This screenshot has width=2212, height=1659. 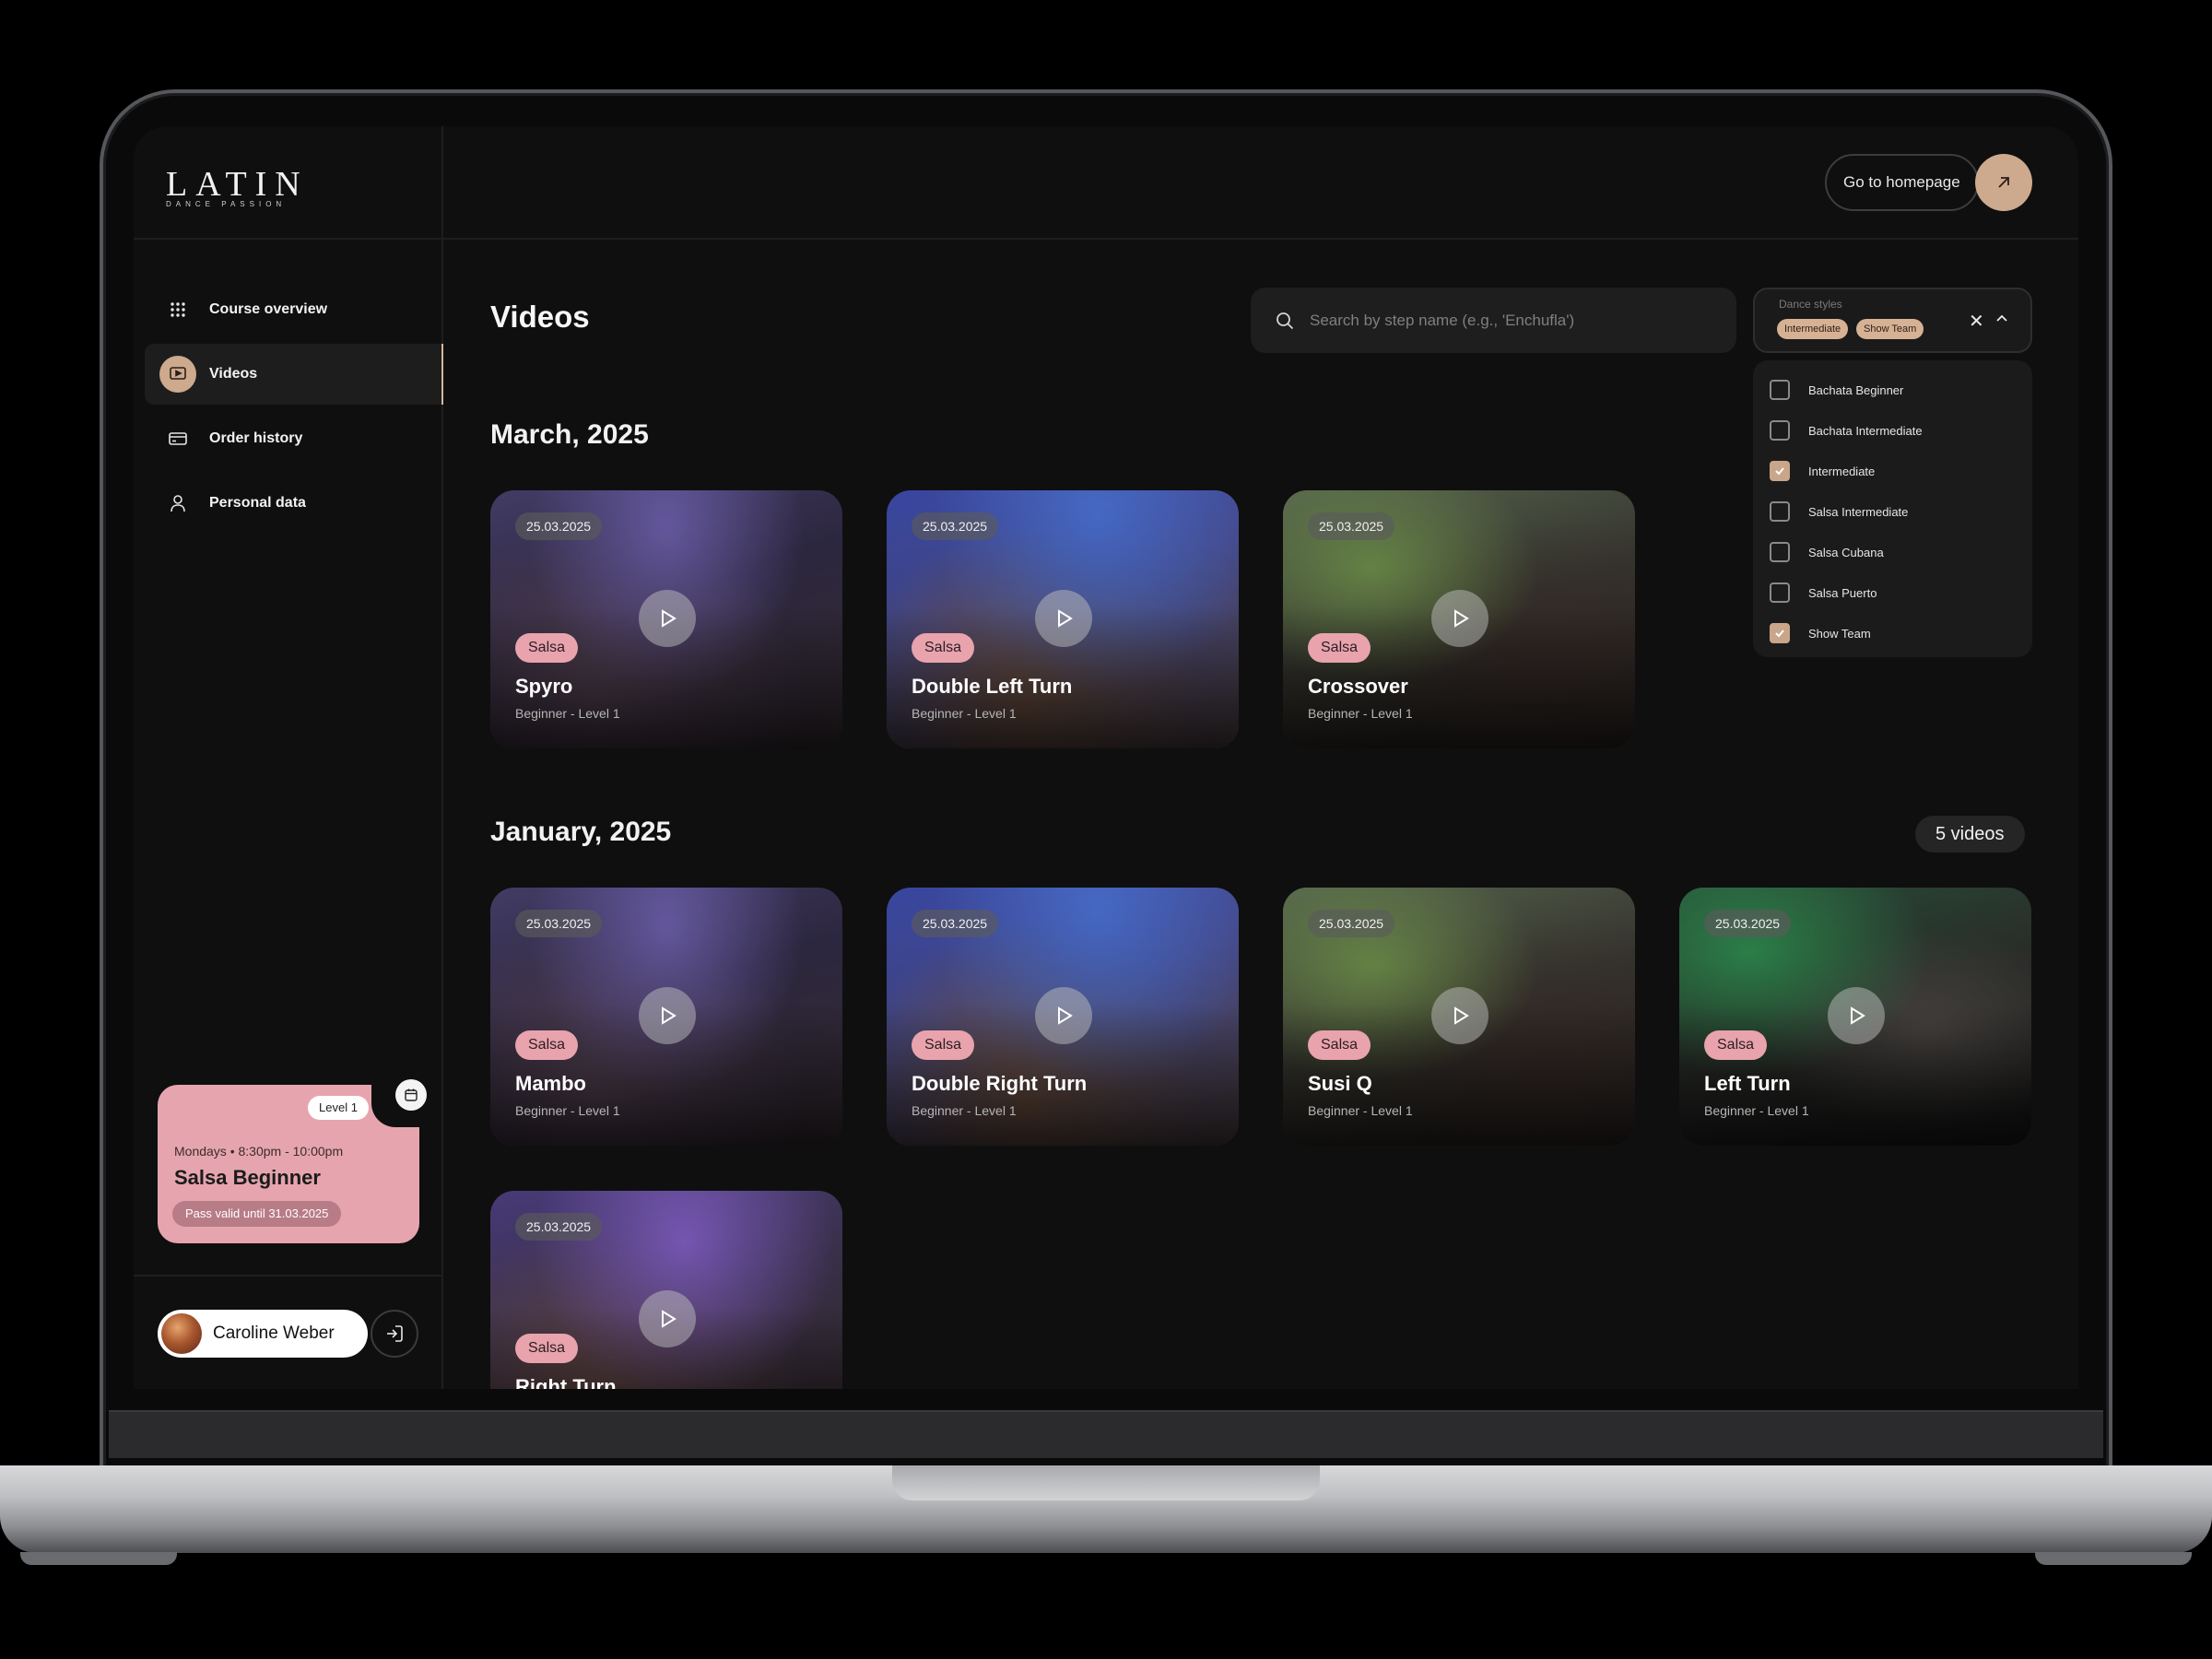 I want to click on credit-card-icon, so click(x=178, y=439).